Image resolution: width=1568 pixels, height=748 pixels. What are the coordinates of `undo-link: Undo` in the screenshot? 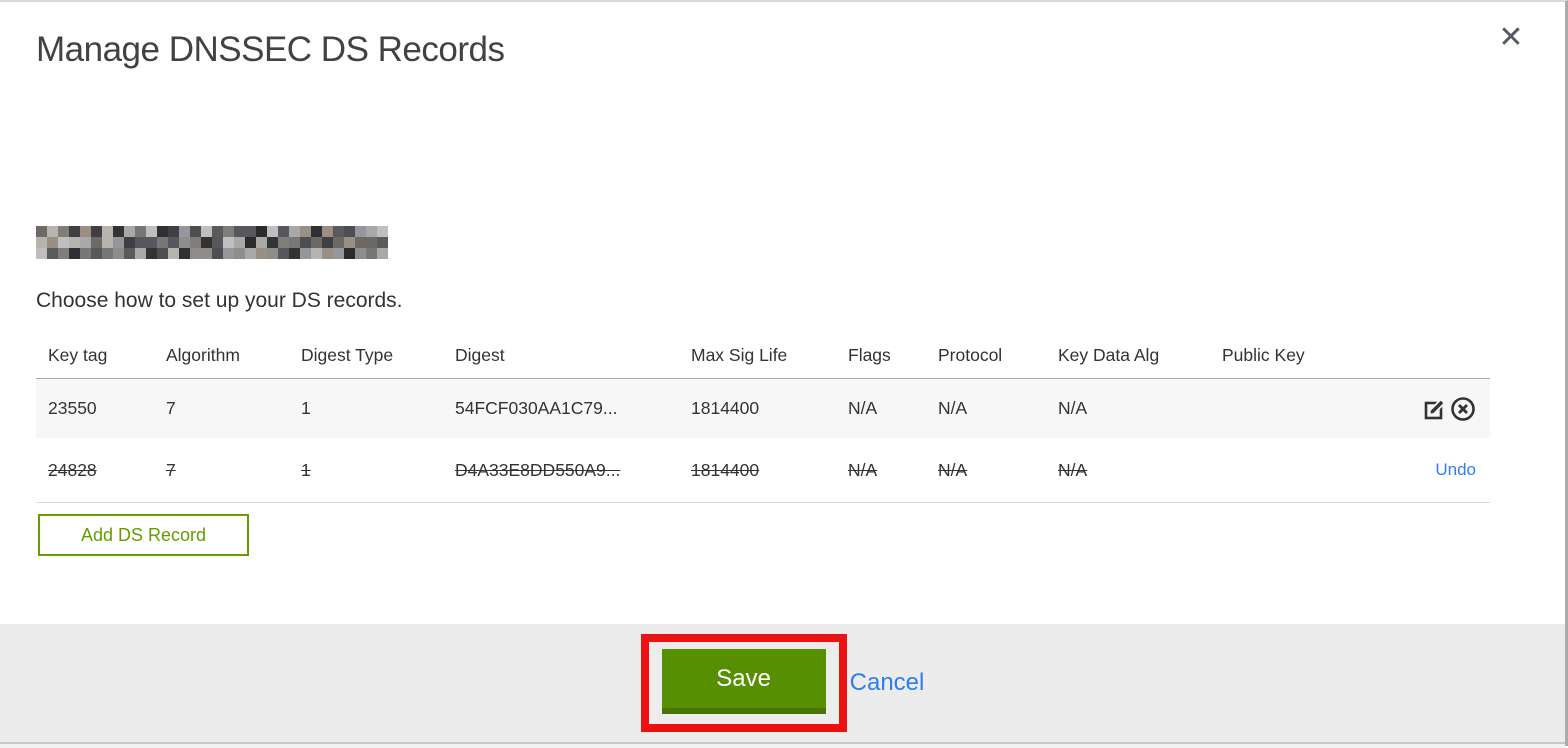 It's located at (1455, 470).